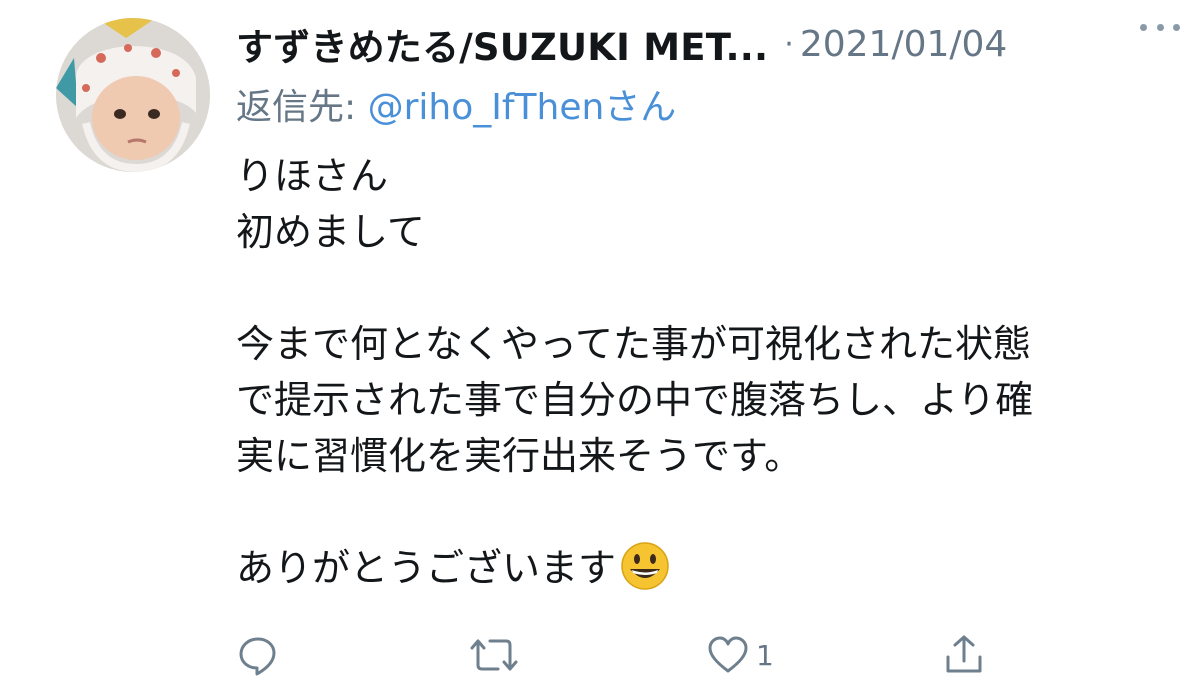  Describe the element at coordinates (519, 456) in the screenshot. I see `body-line: 実に習慣化を実行出来そうです。` at that location.